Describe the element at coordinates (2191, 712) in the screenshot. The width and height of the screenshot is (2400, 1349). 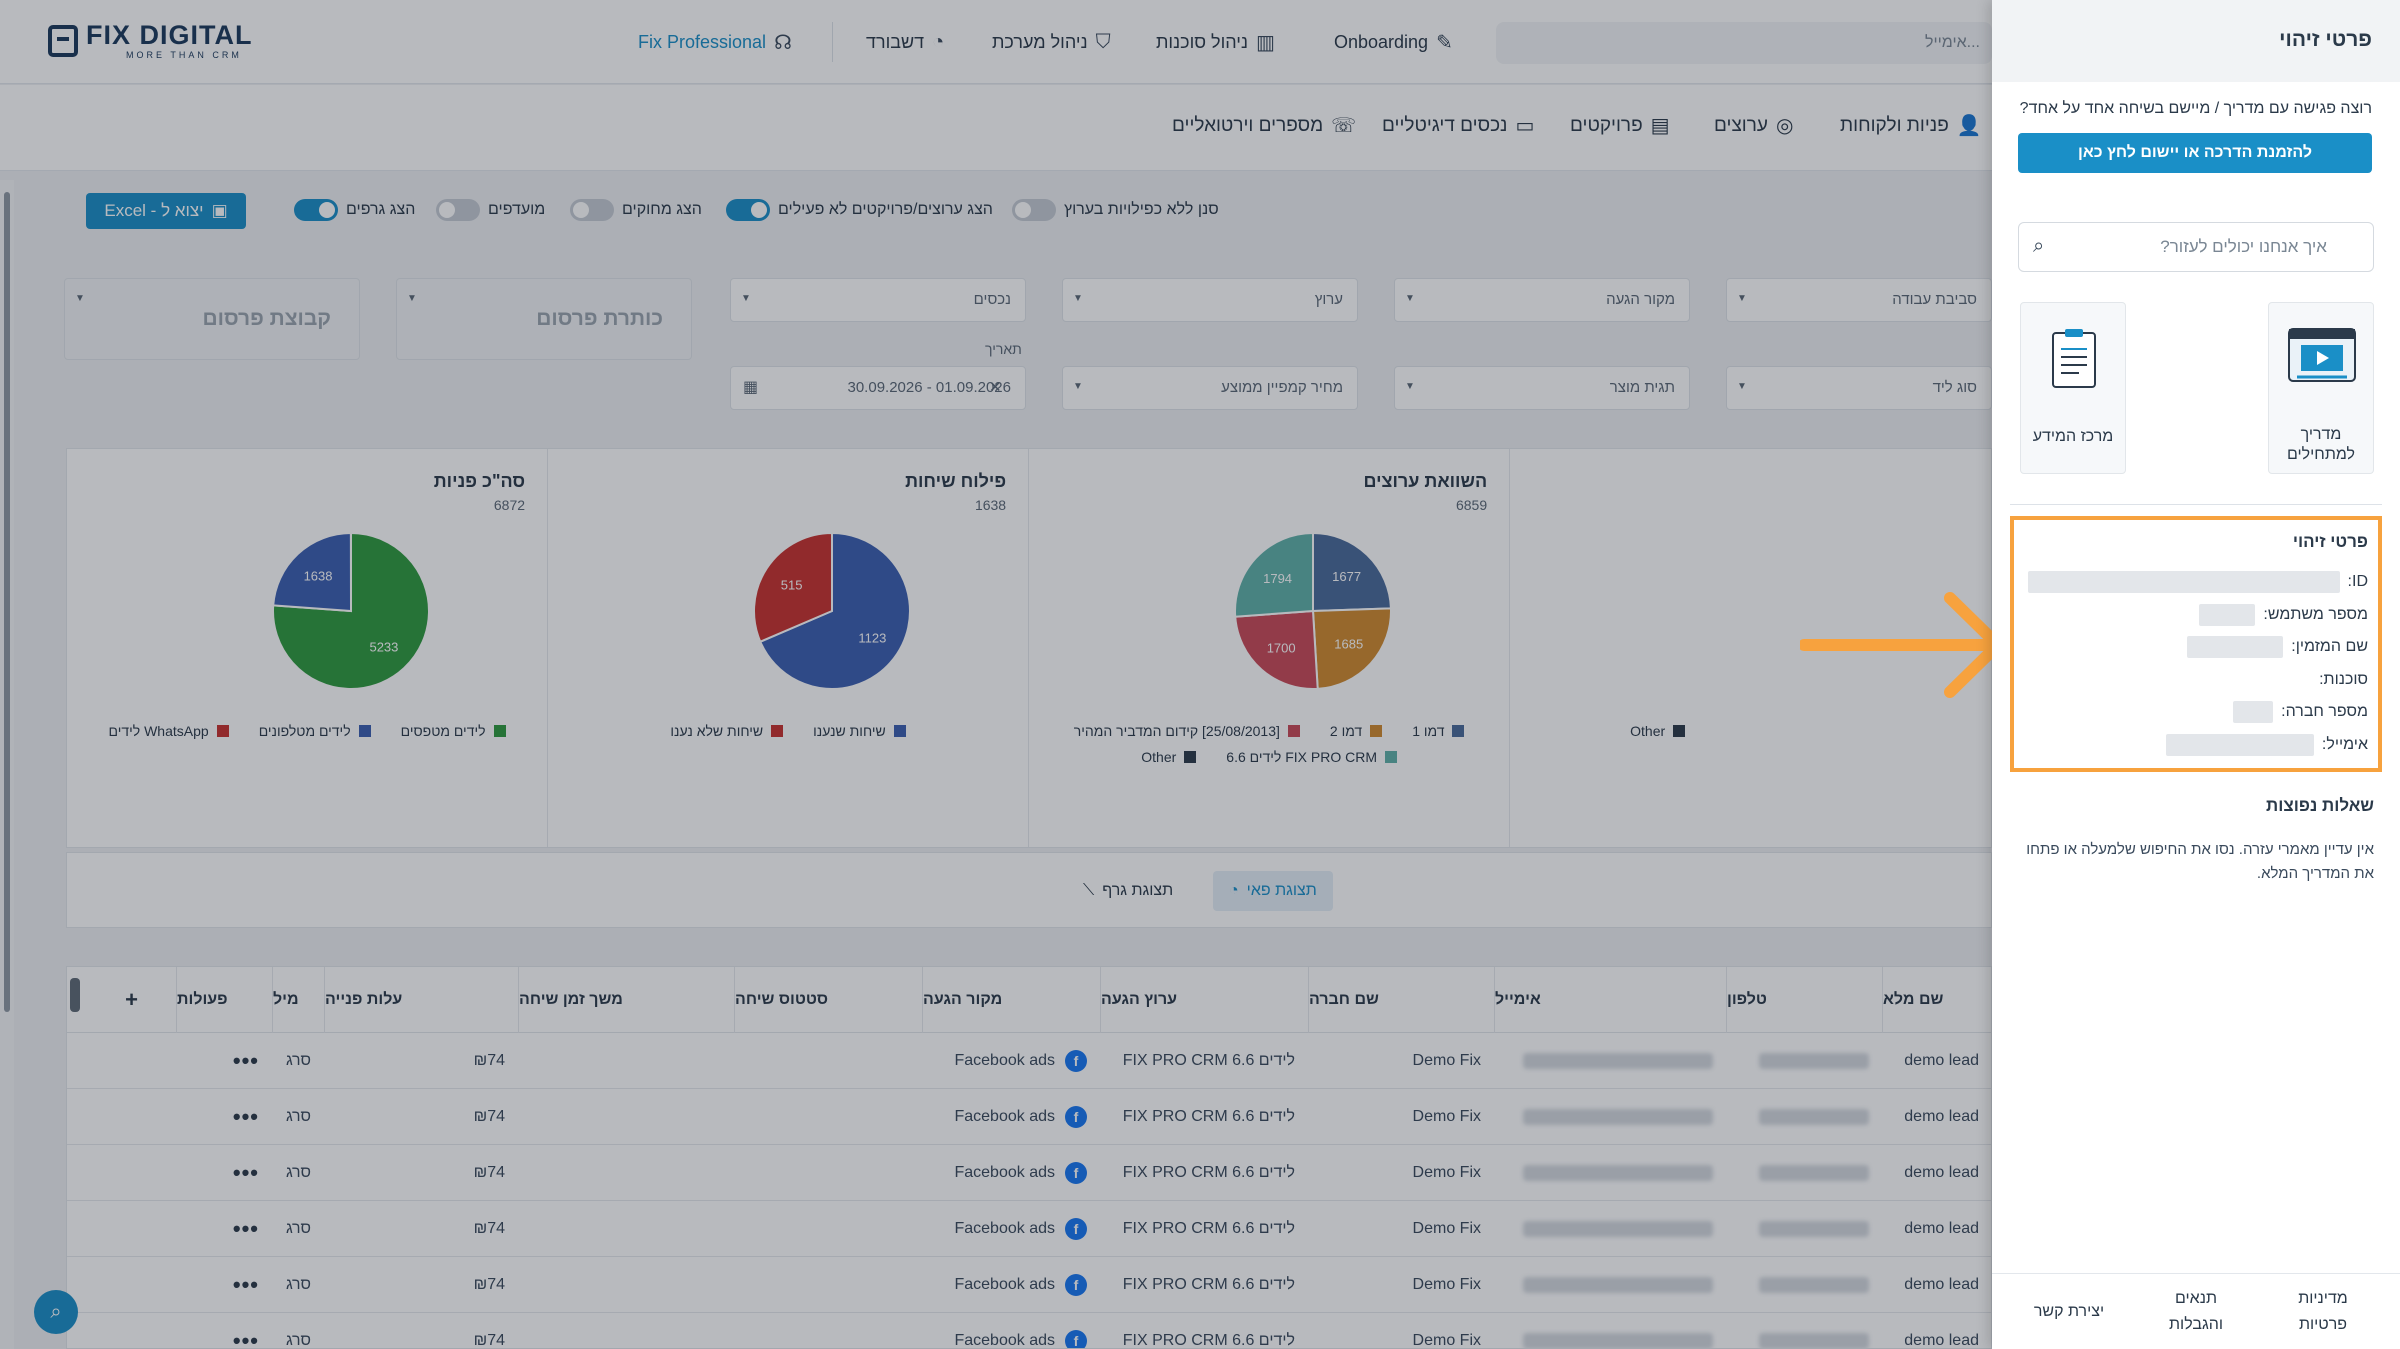
I see `id-field-row: מספר חברה:` at that location.